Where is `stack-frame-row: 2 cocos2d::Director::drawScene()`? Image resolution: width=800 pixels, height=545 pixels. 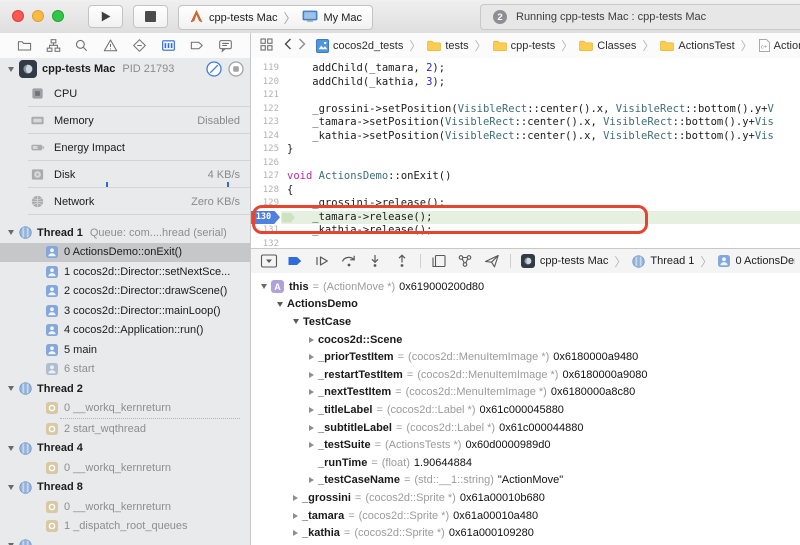
stack-frame-row: 2 cocos2d::Director::drawScene() is located at coordinates (125, 292).